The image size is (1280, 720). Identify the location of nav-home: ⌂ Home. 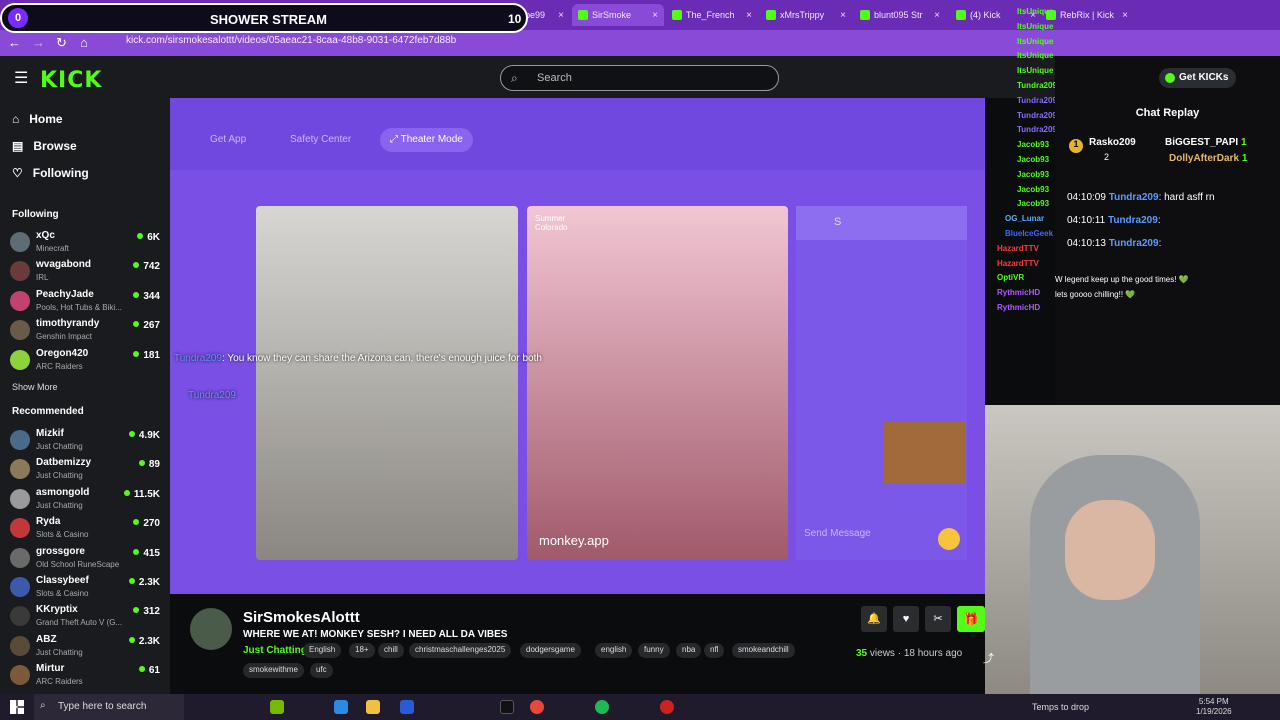
(37, 119).